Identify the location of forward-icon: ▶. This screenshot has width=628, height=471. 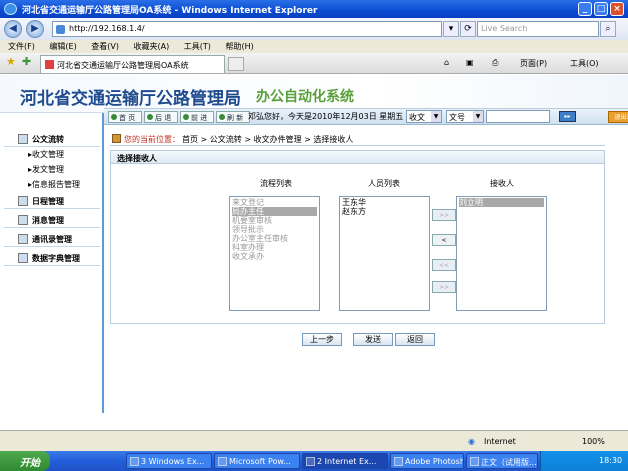
(35, 29).